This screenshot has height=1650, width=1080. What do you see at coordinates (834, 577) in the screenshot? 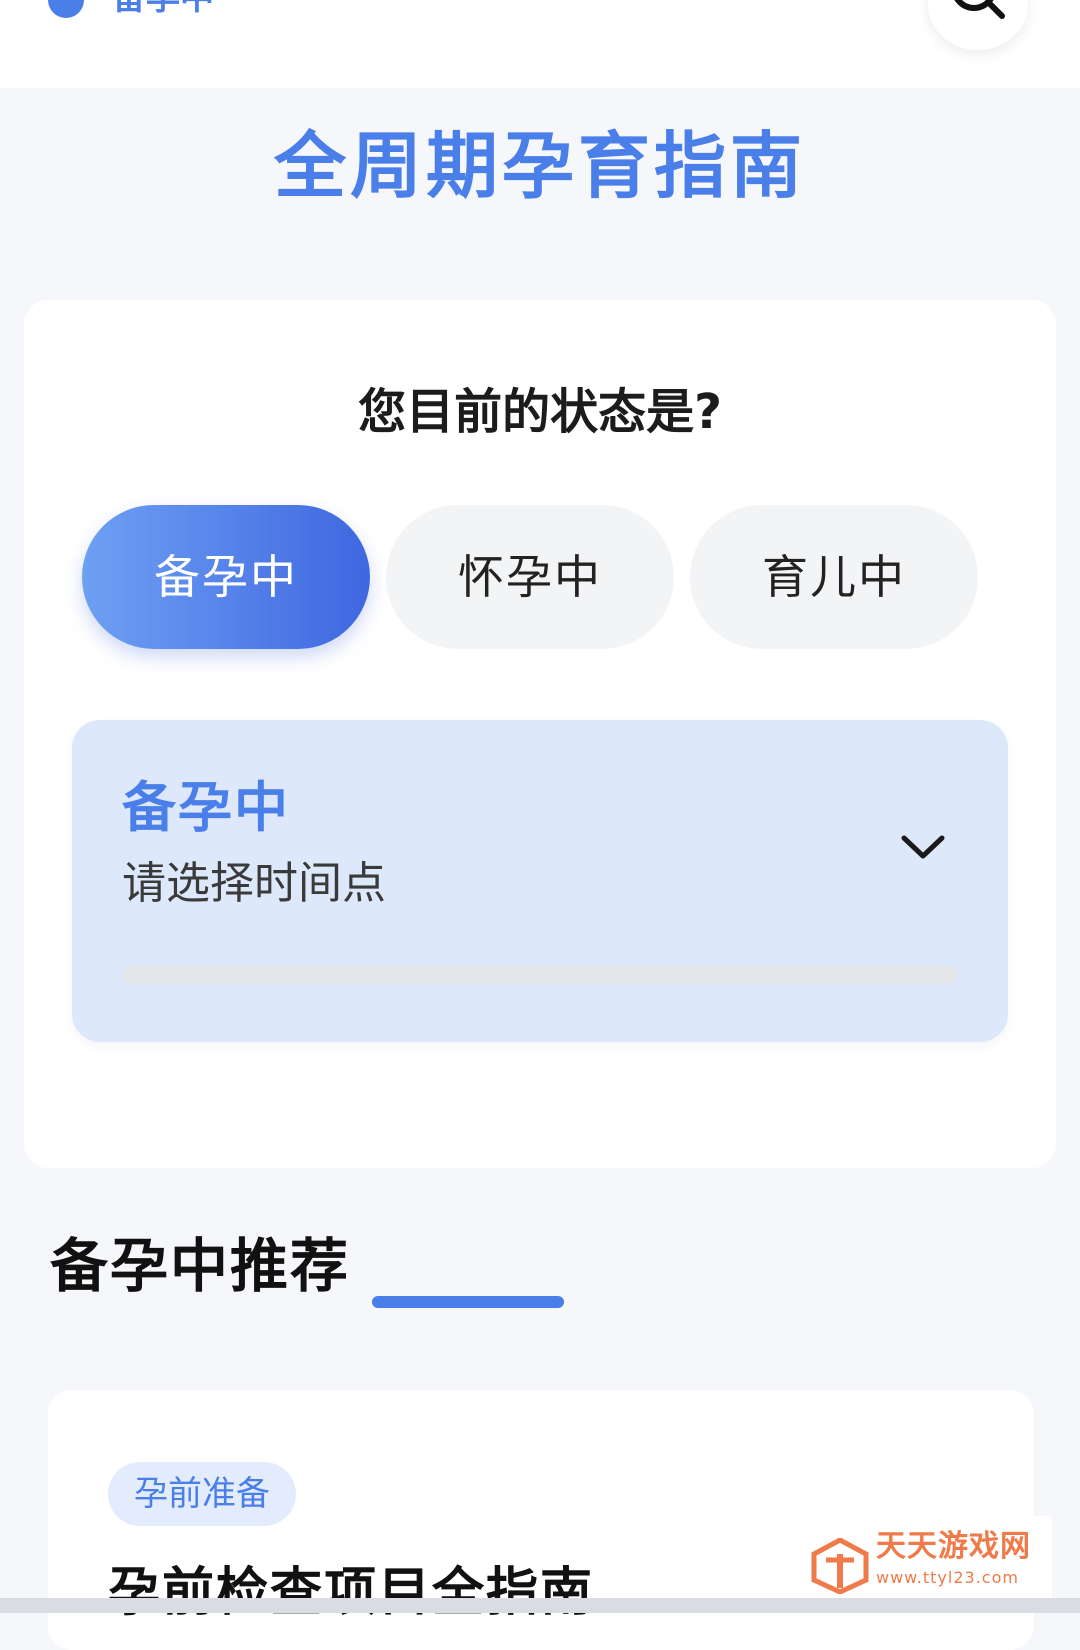
I see `stage-option-parenting: 育儿中` at bounding box center [834, 577].